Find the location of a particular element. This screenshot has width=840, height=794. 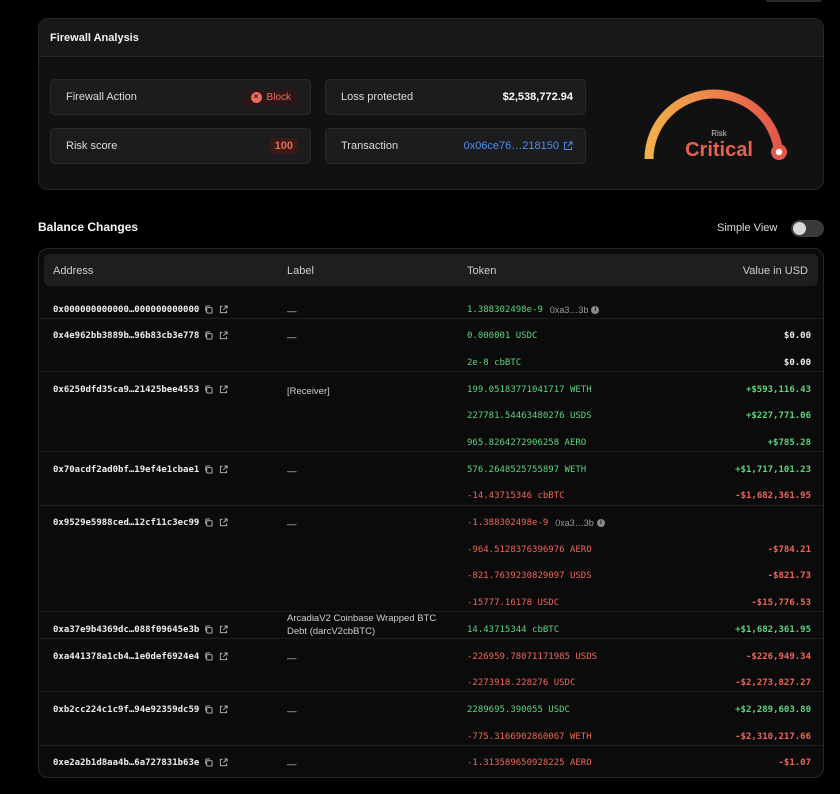

address-cell: 0xa441378a1cb4…1e0def6924e4 is located at coordinates (141, 657).